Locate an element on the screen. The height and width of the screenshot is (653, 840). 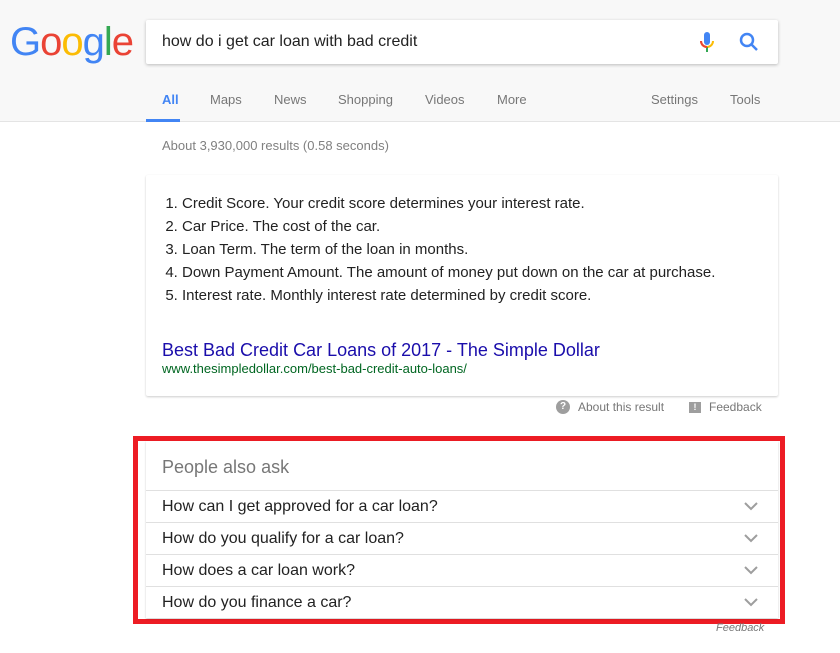
about-label: About this result is located at coordinates (621, 407).